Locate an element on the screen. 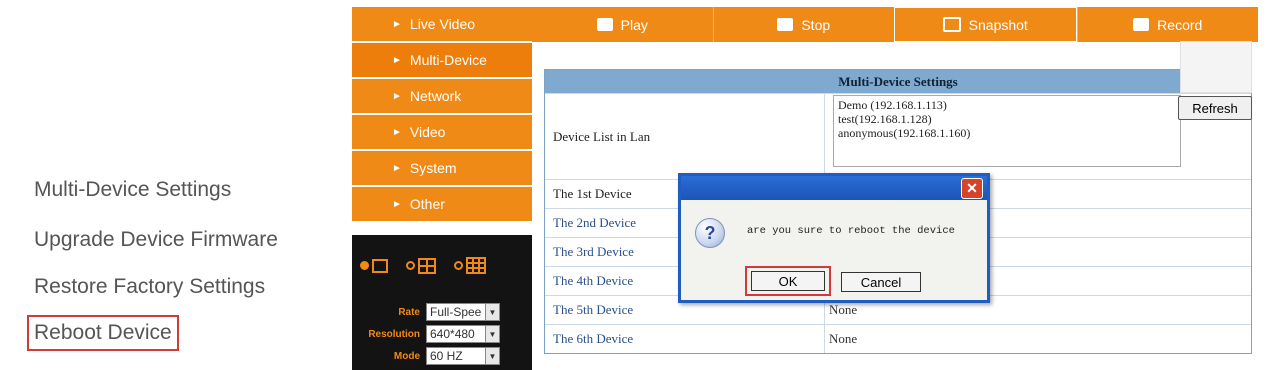  table-row: The 6th Device None is located at coordinates (898, 338).